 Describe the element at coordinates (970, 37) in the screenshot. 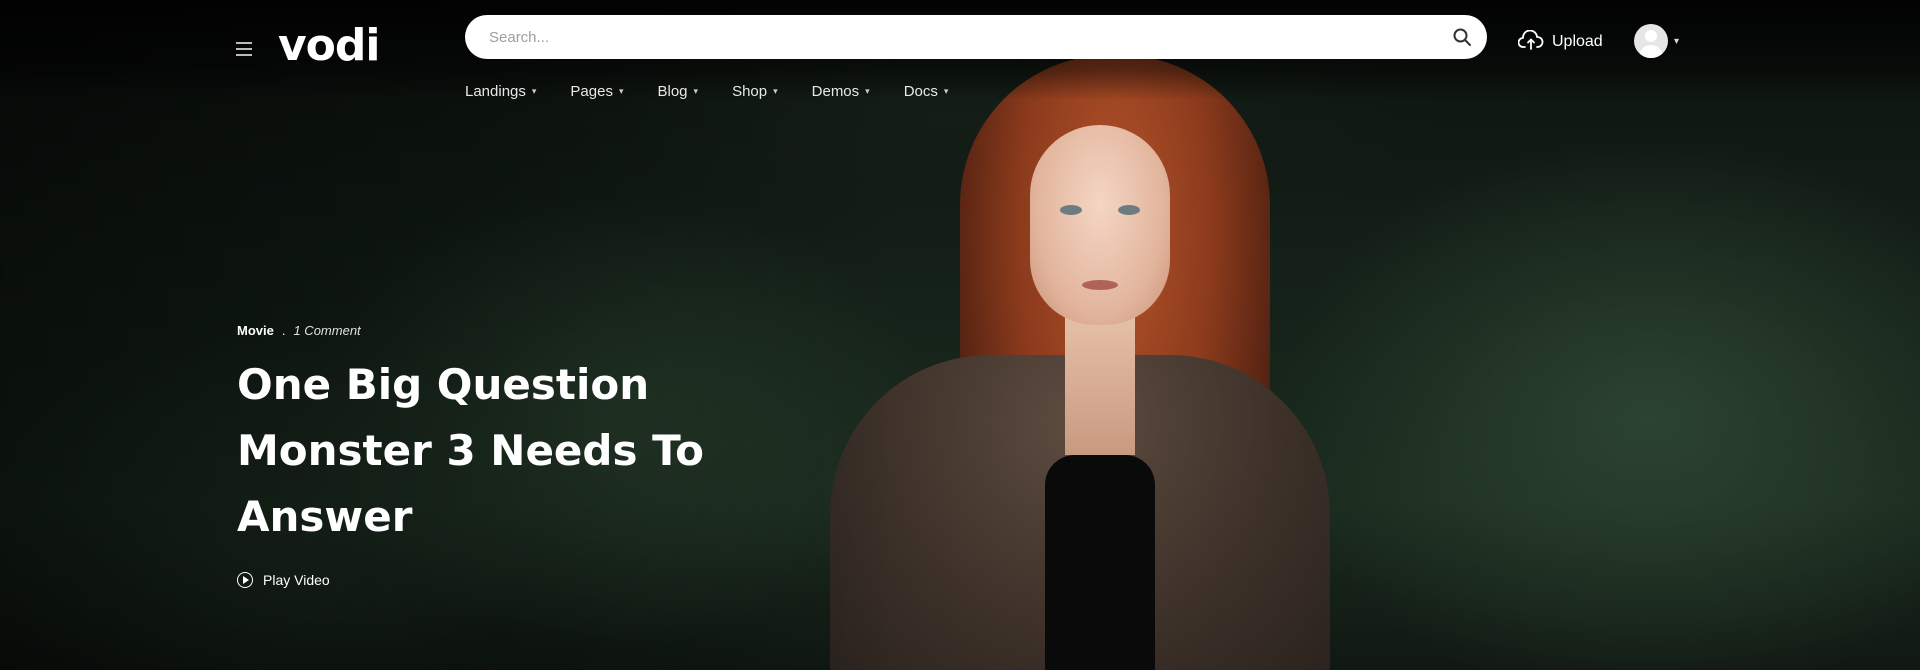

I see `search-input` at that location.